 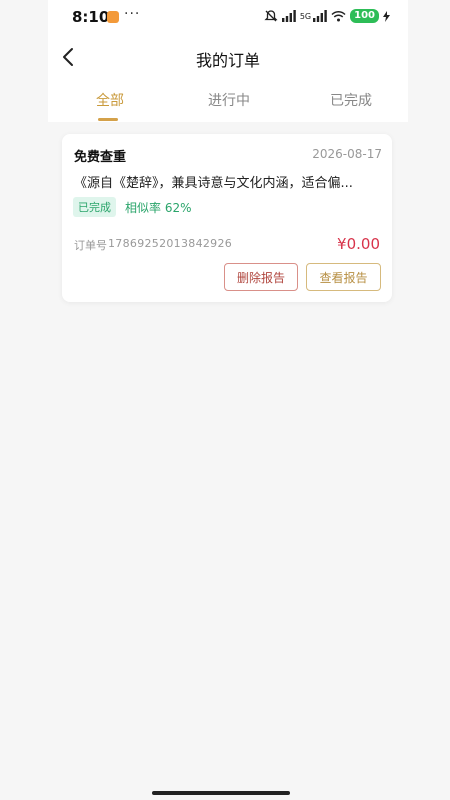 I want to click on network-type-label: 5G, so click(x=305, y=16).